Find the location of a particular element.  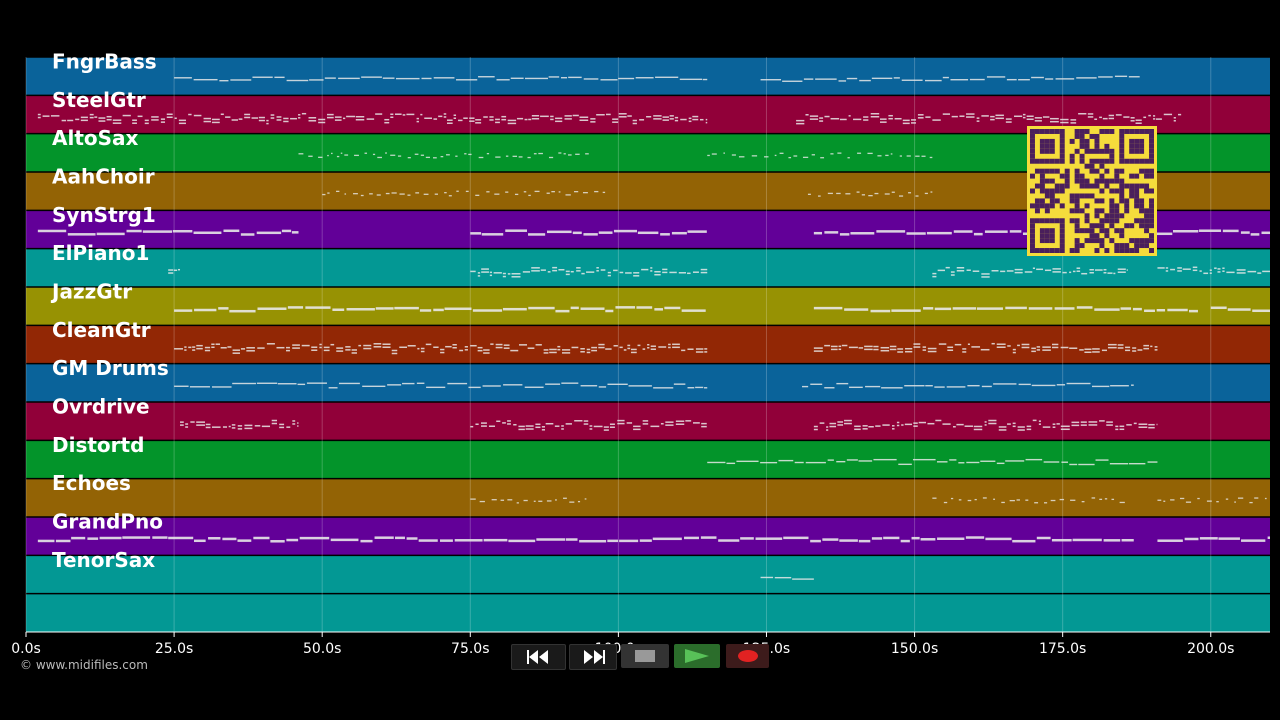

track-label: GM Drums is located at coordinates (110, 368).